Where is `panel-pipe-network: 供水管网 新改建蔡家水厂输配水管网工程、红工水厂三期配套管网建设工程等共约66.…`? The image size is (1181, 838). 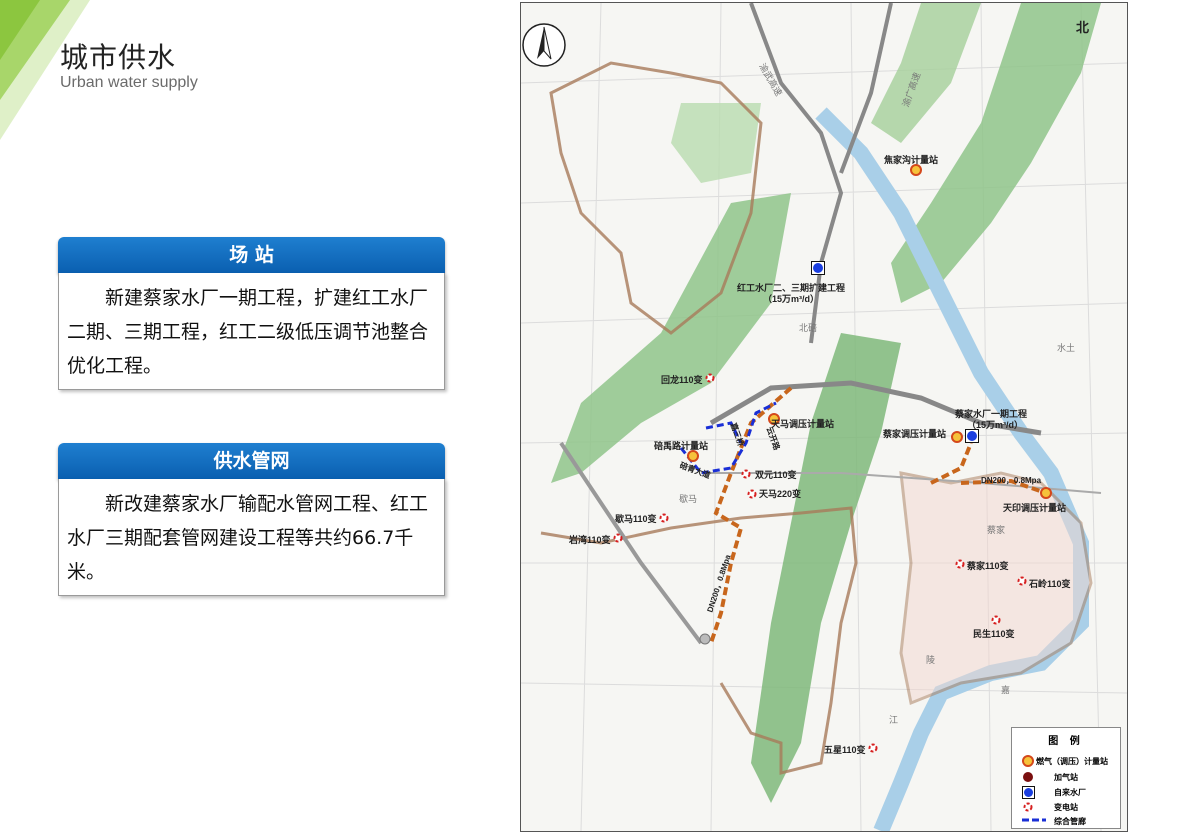 panel-pipe-network: 供水管网 新改建蔡家水厂输配水管网工程、红工水厂三期配套管网建设工程等共约66.… is located at coordinates (251, 519).